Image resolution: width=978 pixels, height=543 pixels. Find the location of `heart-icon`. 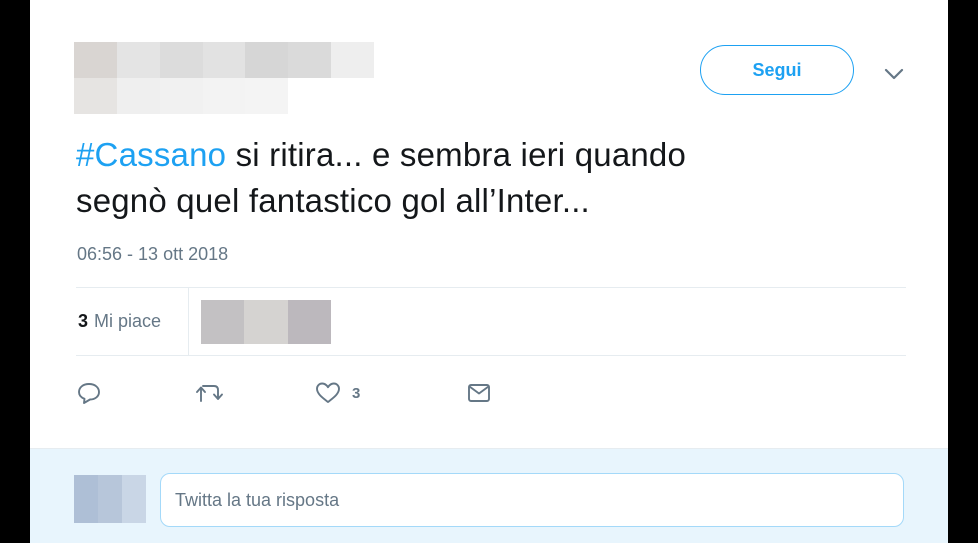

heart-icon is located at coordinates (328, 393).